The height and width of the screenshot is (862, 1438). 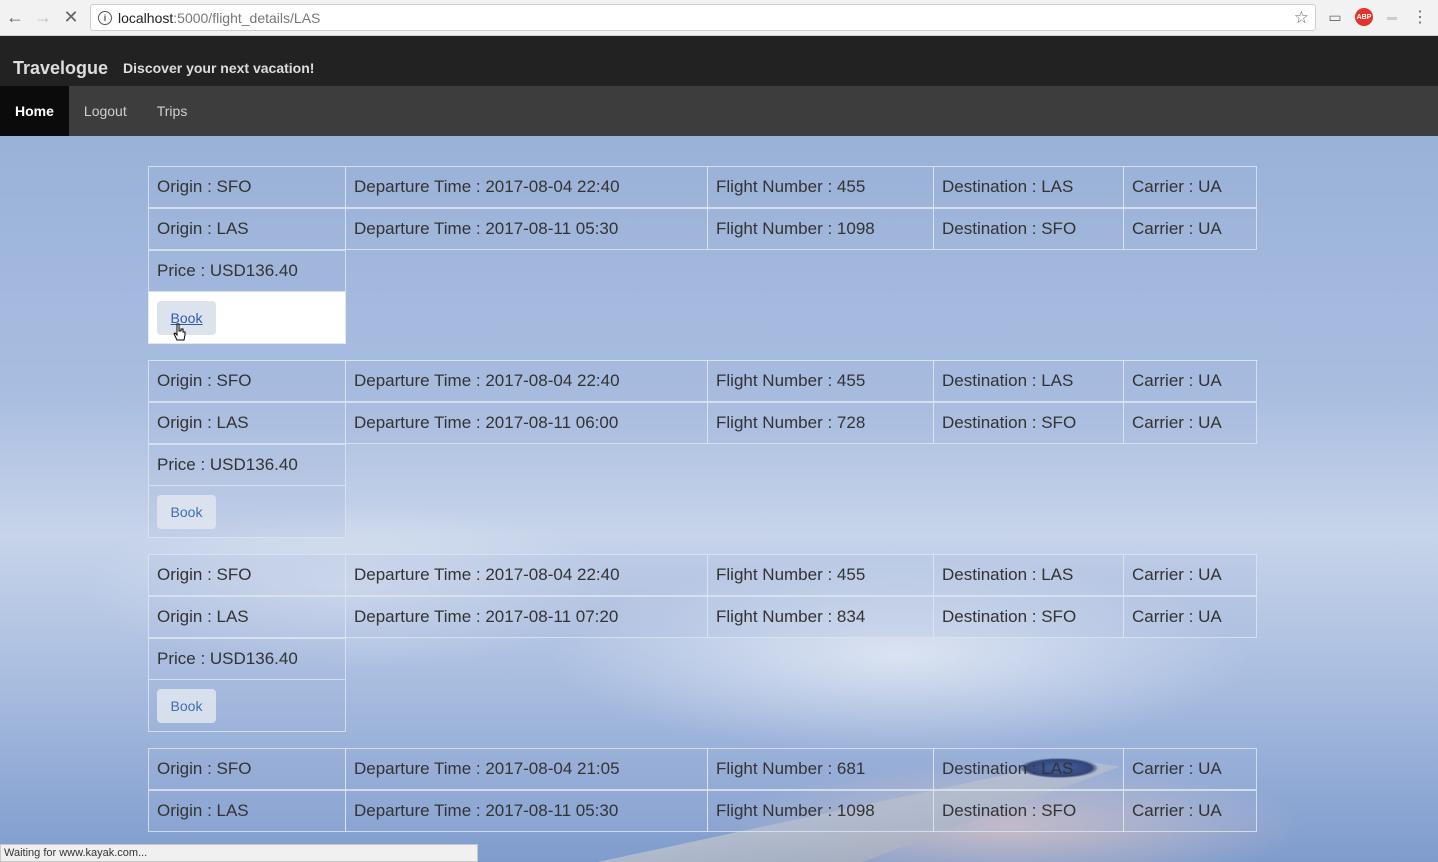 What do you see at coordinates (247, 17) in the screenshot?
I see `url-path: :5000/flight_details/LAS` at bounding box center [247, 17].